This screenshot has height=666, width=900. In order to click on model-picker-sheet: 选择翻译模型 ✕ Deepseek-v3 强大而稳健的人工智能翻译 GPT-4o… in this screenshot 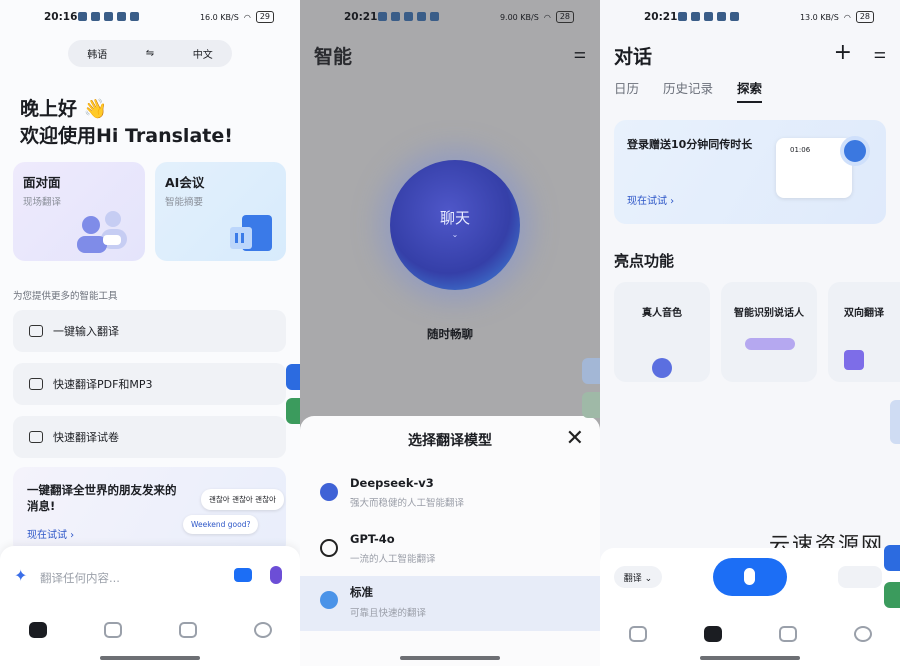, I will do `click(450, 541)`.